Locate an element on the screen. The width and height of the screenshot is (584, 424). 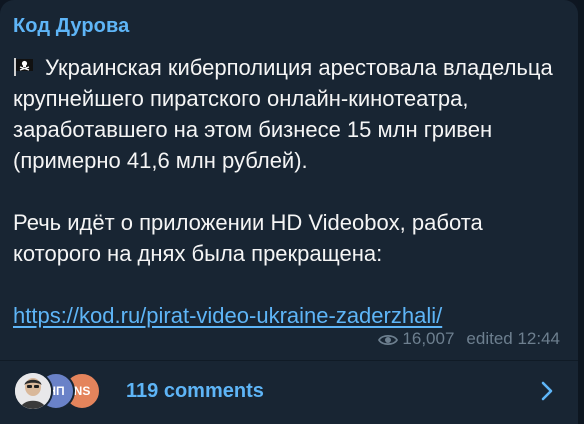
avatar is located at coordinates (33, 391).